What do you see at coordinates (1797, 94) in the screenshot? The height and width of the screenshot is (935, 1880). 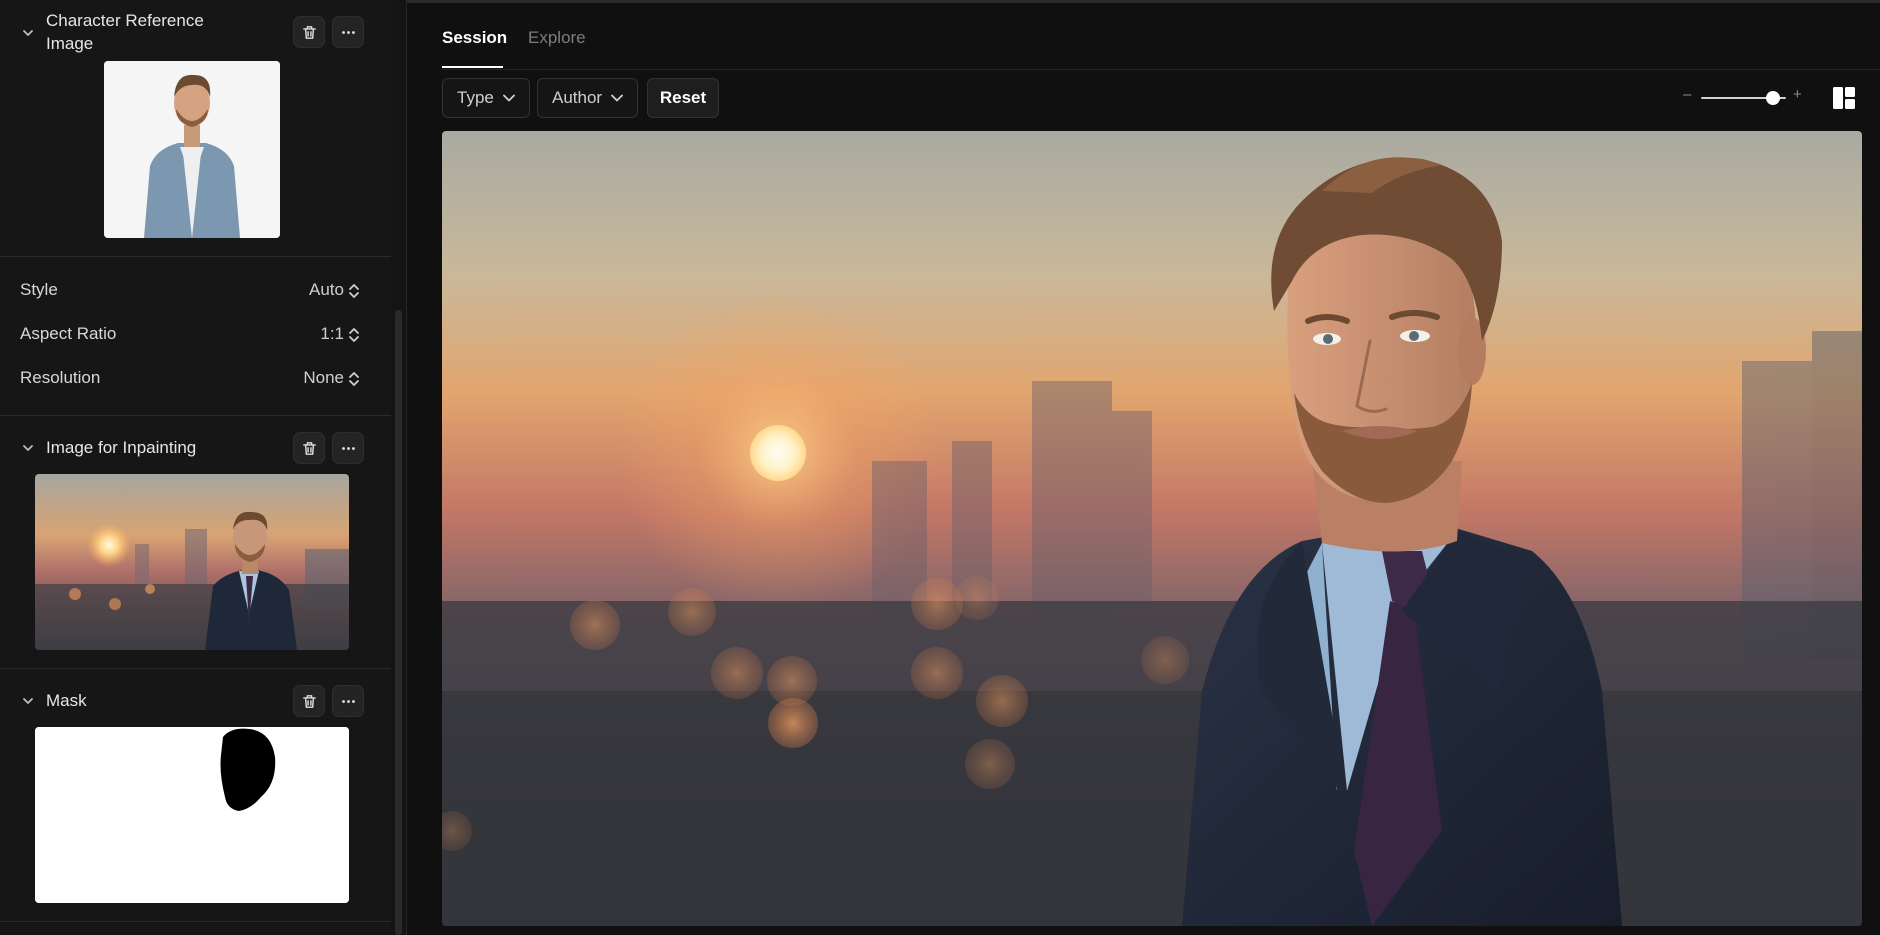 I see `zoom-in-button: +` at bounding box center [1797, 94].